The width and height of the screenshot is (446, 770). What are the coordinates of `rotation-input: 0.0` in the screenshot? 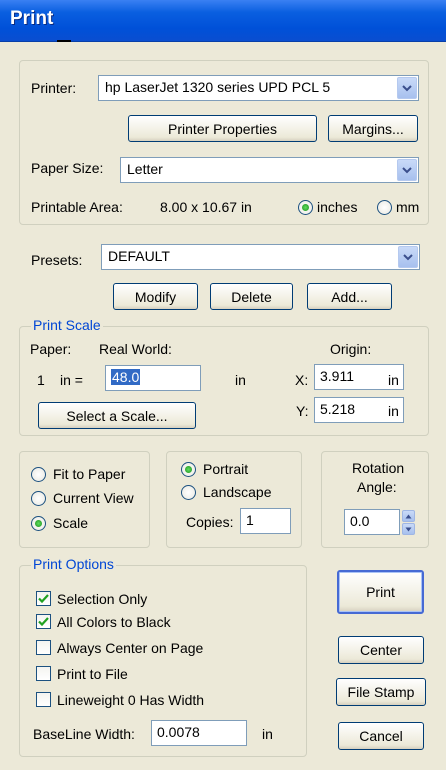 It's located at (372, 522).